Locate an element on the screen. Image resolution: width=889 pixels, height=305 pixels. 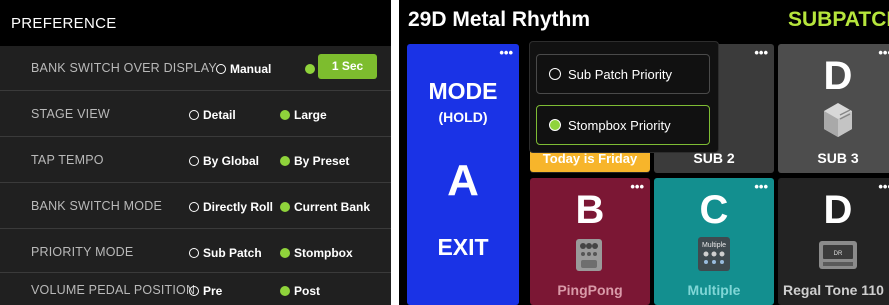
option-label: Stompbox is located at coordinates (323, 253).